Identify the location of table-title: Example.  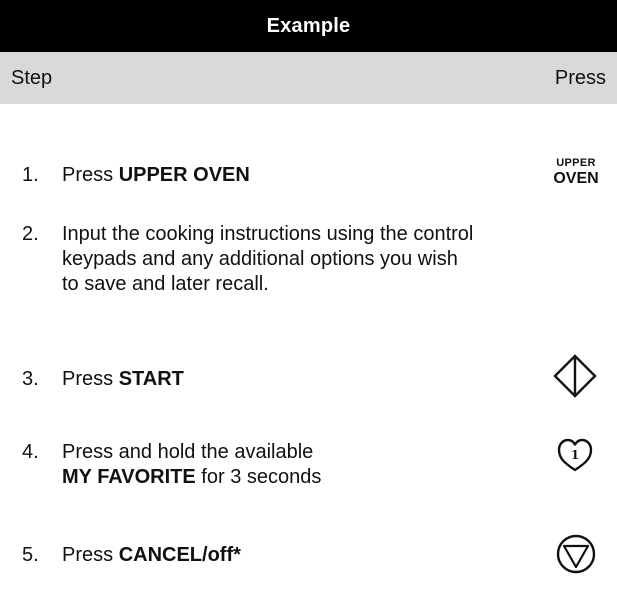
(308, 26).